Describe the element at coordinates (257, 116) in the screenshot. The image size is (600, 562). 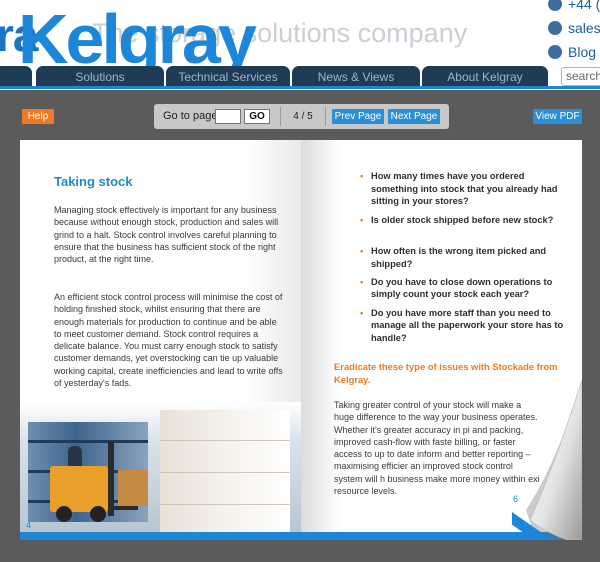
I see `go-button: GO` at that location.